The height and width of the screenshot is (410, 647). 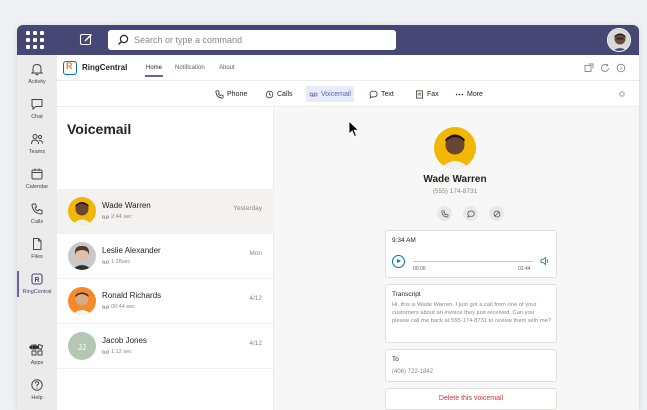 I want to click on toolbar-text-button: Text, so click(x=381, y=94).